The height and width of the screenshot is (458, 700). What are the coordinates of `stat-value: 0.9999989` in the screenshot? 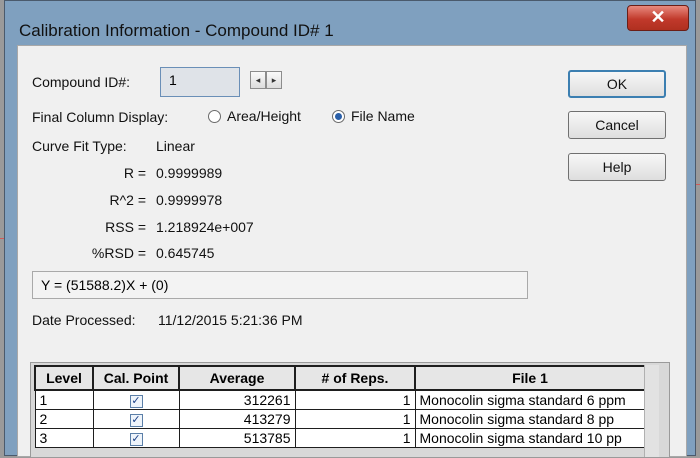 It's located at (189, 173).